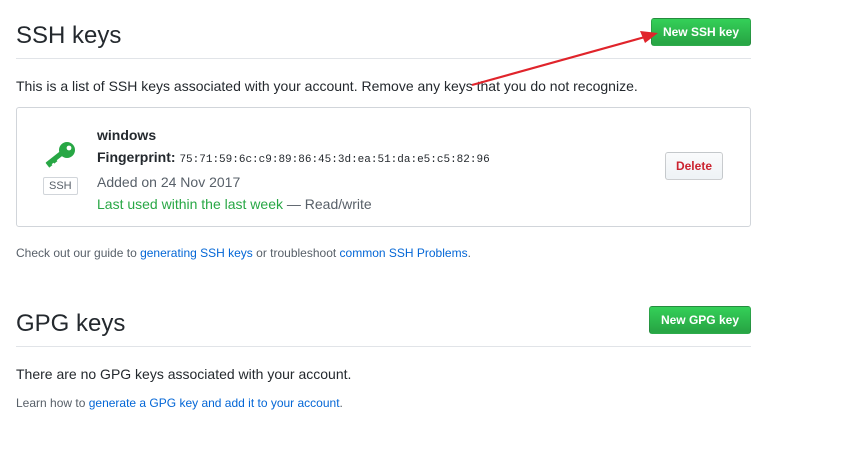 The image size is (861, 469). I want to click on added-date: Added on 24 Nov 2017, so click(169, 182).